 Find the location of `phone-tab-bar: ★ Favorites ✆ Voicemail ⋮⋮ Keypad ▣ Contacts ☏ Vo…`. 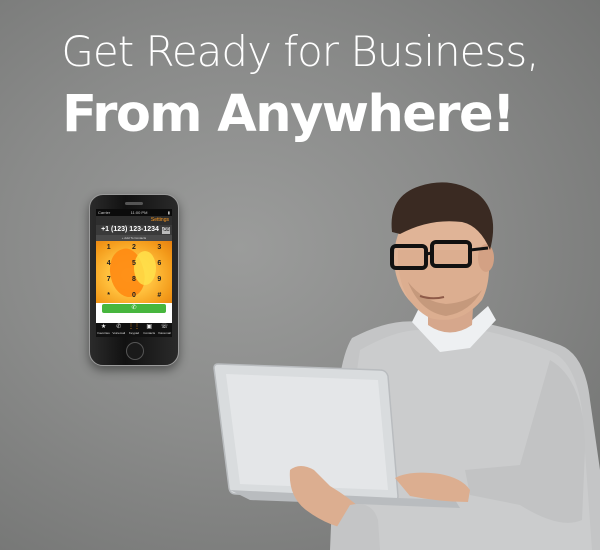

phone-tab-bar: ★ Favorites ✆ Voicemail ⋮⋮ Keypad ▣ Contacts ☏ Vo… is located at coordinates (134, 330).